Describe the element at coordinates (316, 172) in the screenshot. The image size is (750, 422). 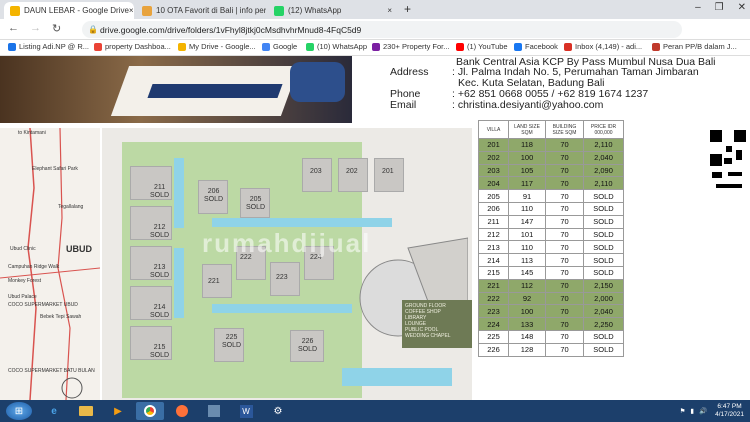
I see `villa-label-203: 203` at that location.